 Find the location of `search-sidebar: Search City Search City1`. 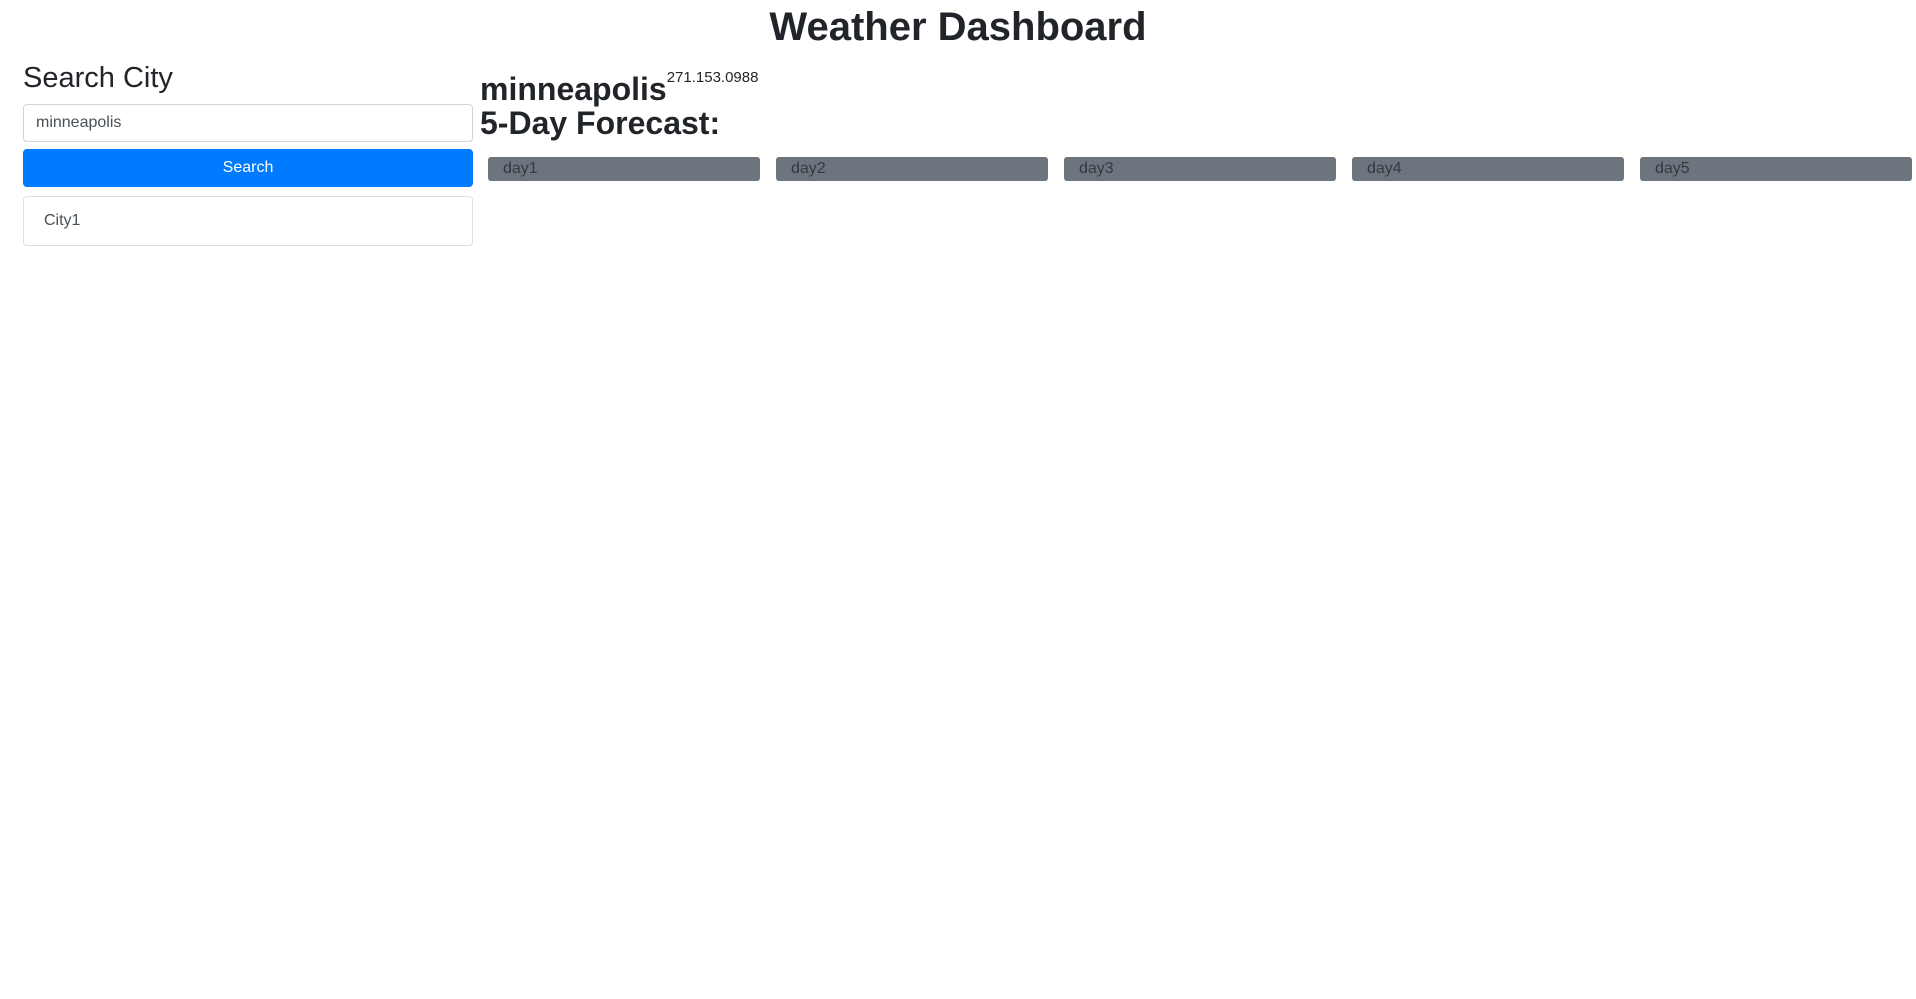

search-sidebar: Search City Search City1 is located at coordinates (248, 152).